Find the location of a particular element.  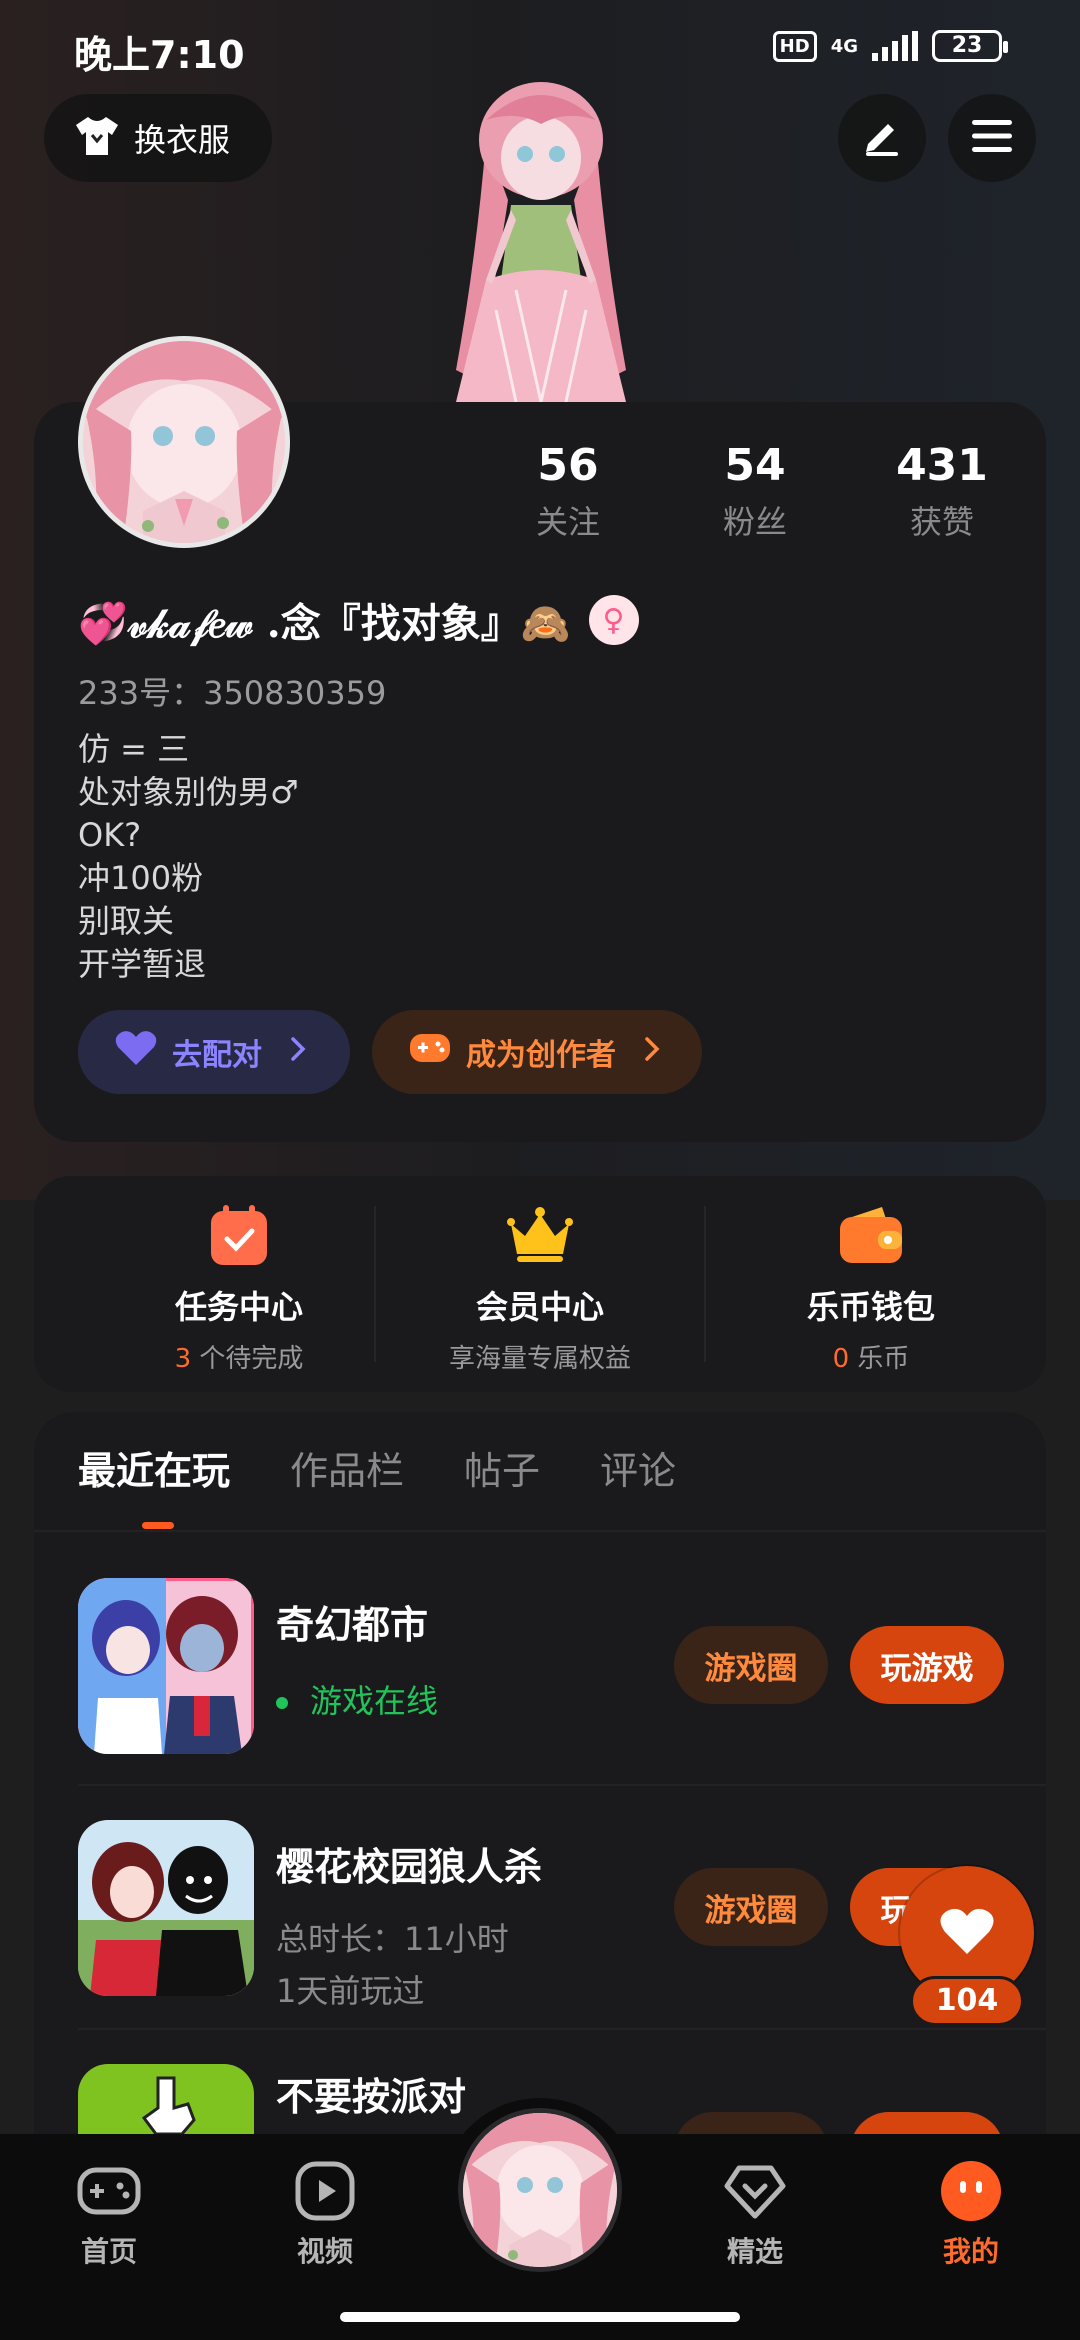

nav-featured-label: 精选 is located at coordinates (754, 2251).